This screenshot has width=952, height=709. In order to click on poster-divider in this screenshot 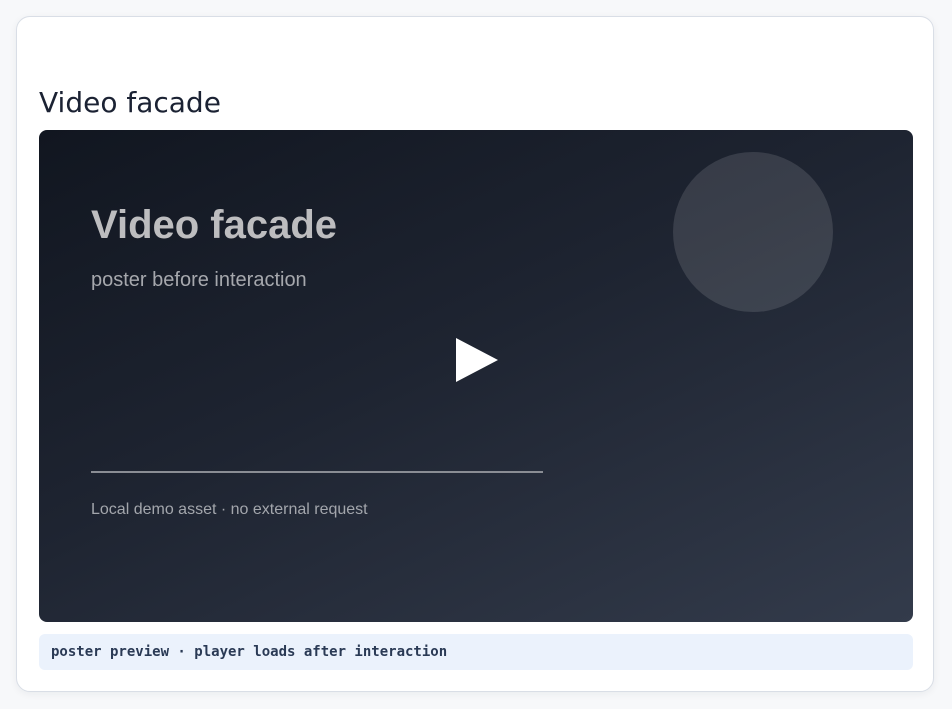, I will do `click(317, 472)`.